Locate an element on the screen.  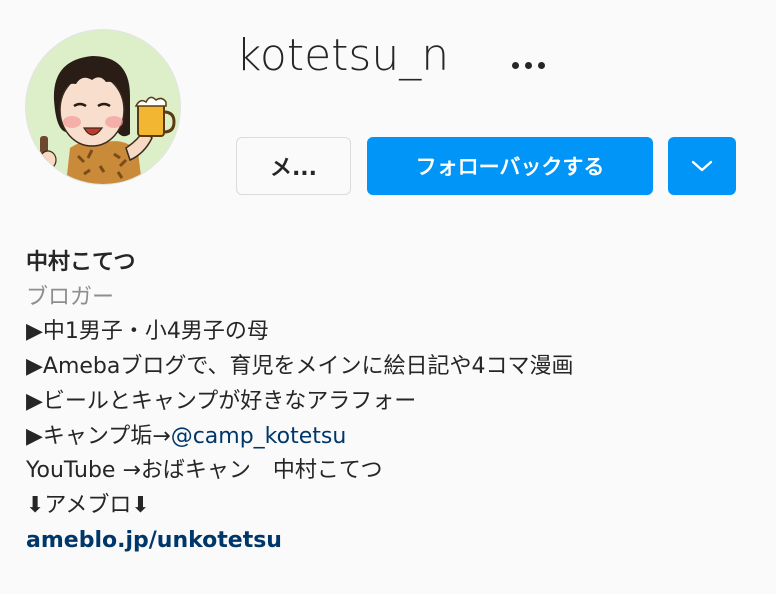
bio-line: ▶Amebaブログで、育児をメインに絵日記や4コマ漫画 is located at coordinates (300, 367).